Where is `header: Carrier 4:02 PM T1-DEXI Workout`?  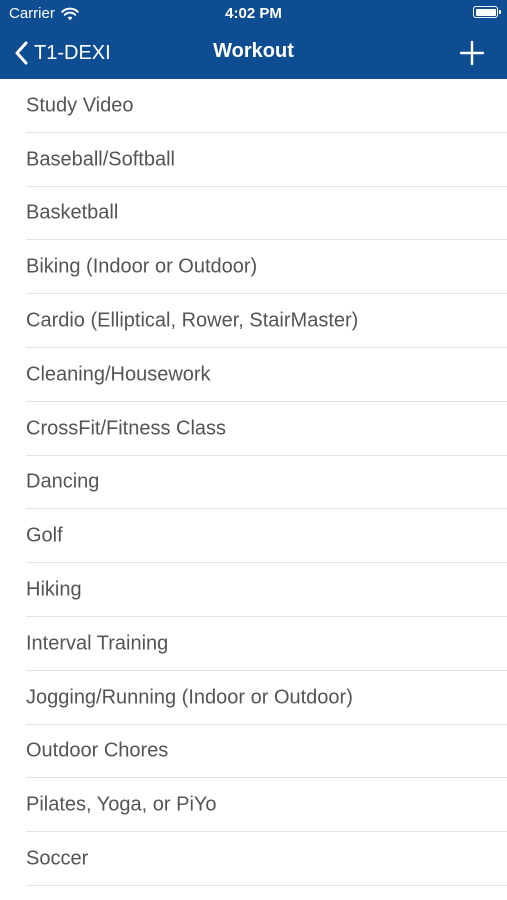
header: Carrier 4:02 PM T1-DEXI Workout is located at coordinates (253, 39).